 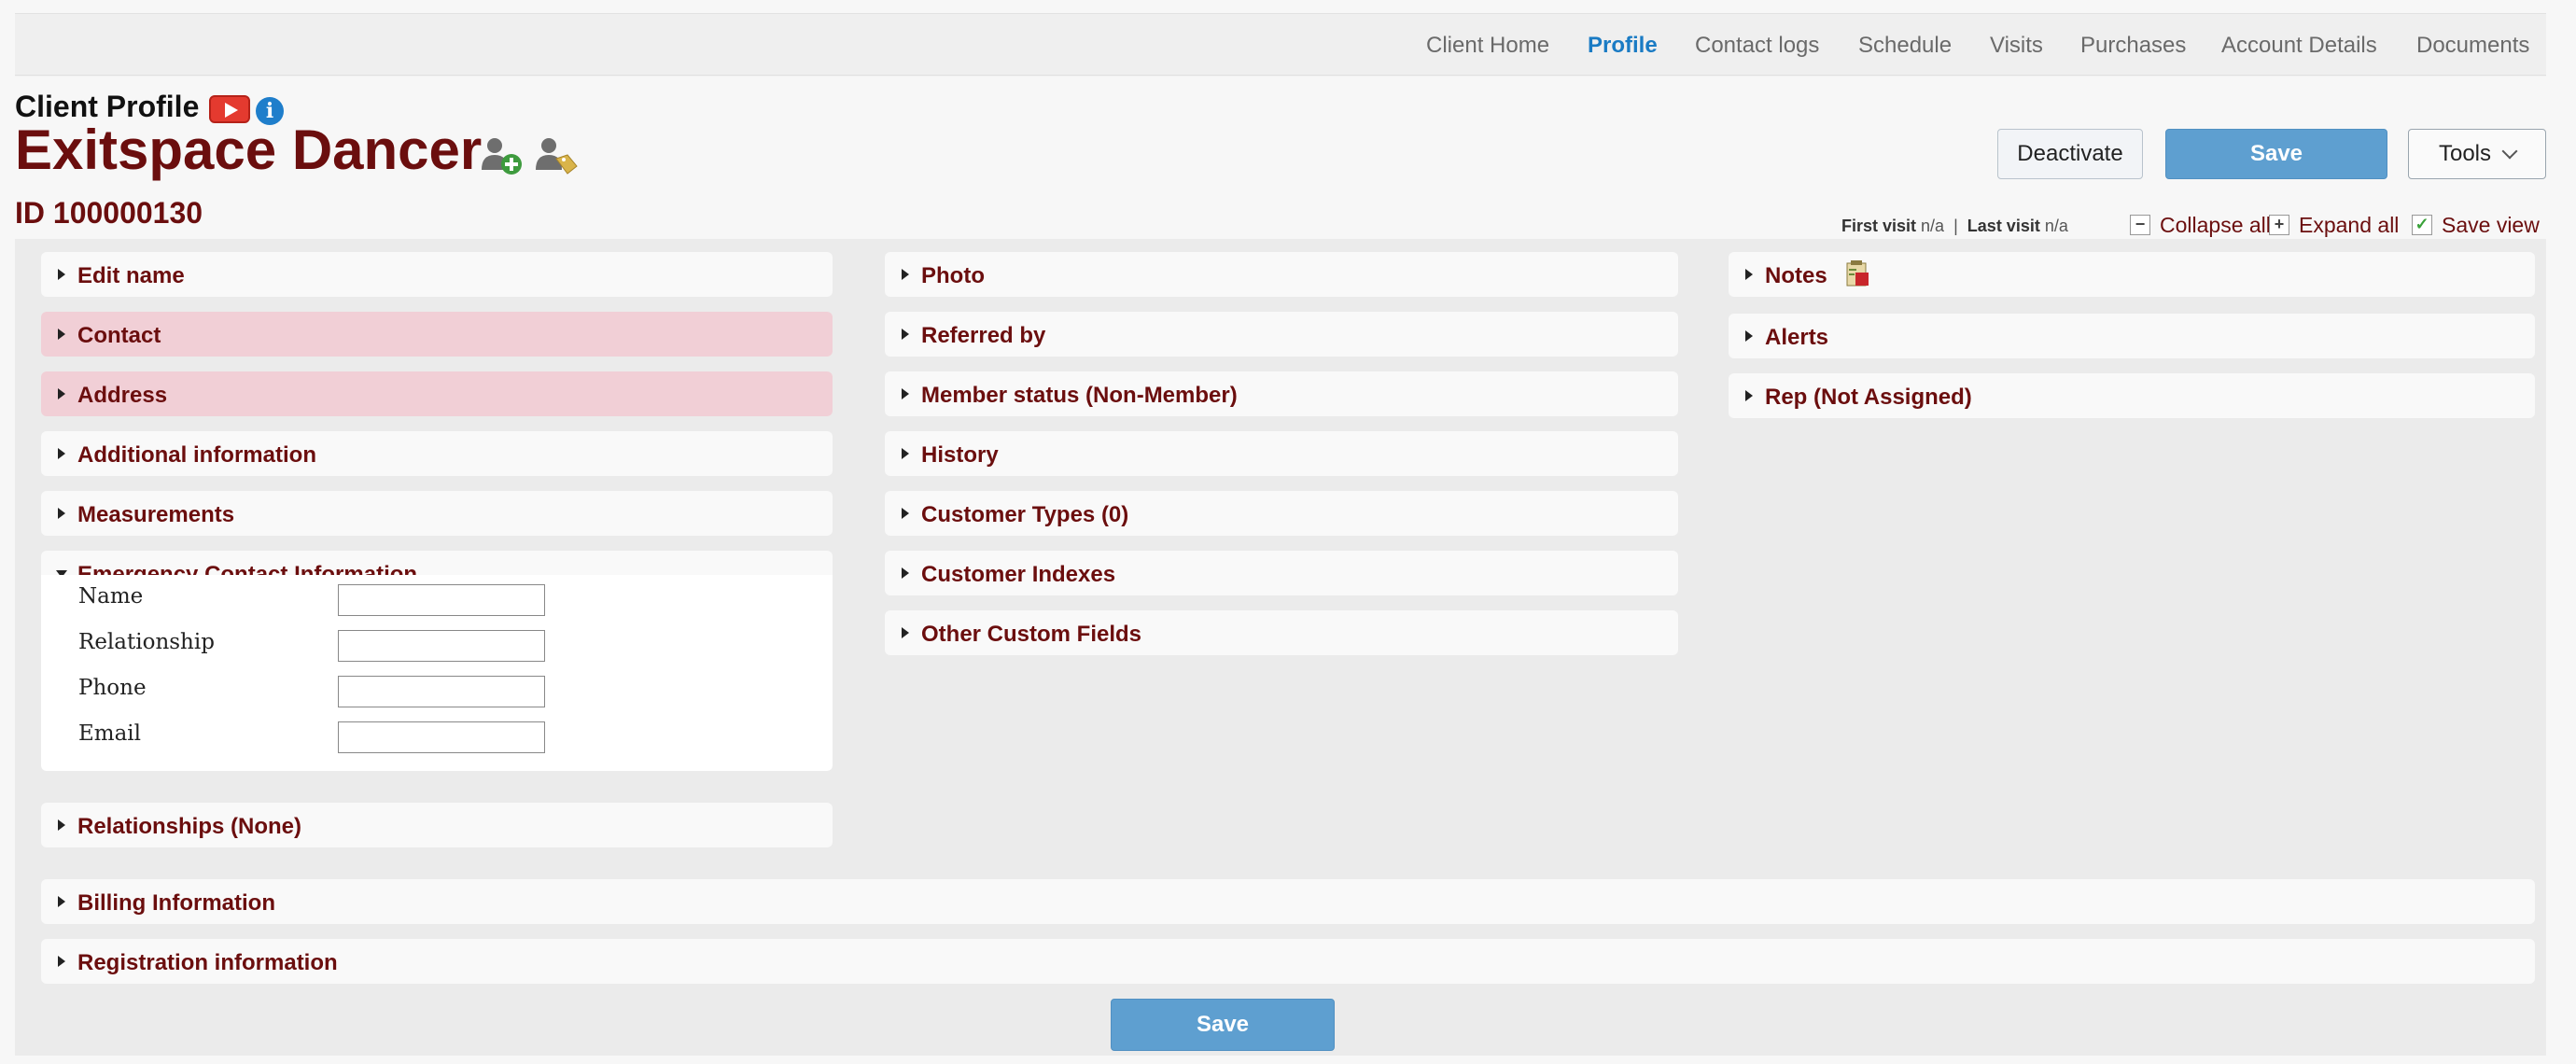 I want to click on field-label-phone: Phone, so click(x=112, y=688).